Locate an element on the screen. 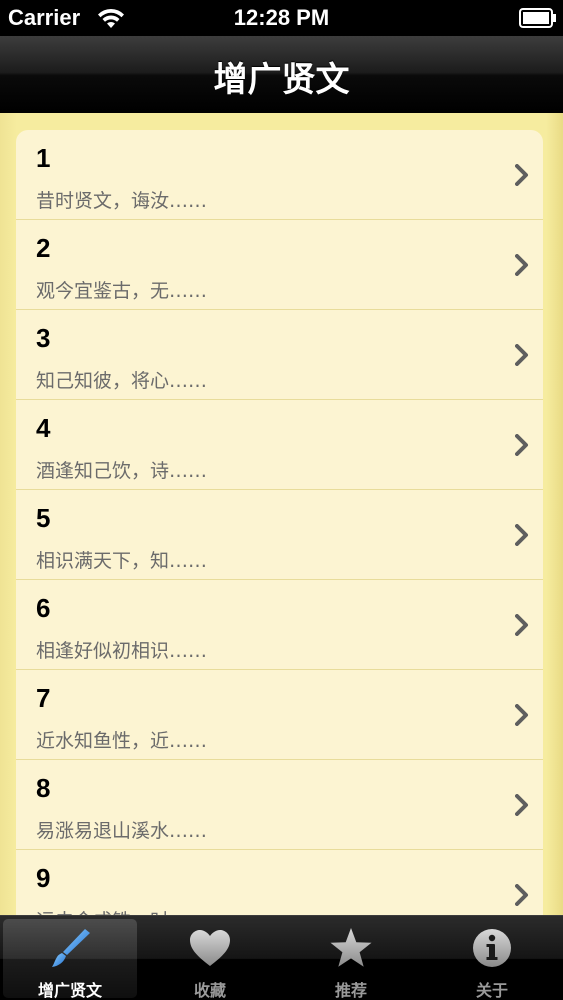 This screenshot has width=563, height=1000. tab-zengguang-xianwen: 增广贤文 is located at coordinates (70, 959).